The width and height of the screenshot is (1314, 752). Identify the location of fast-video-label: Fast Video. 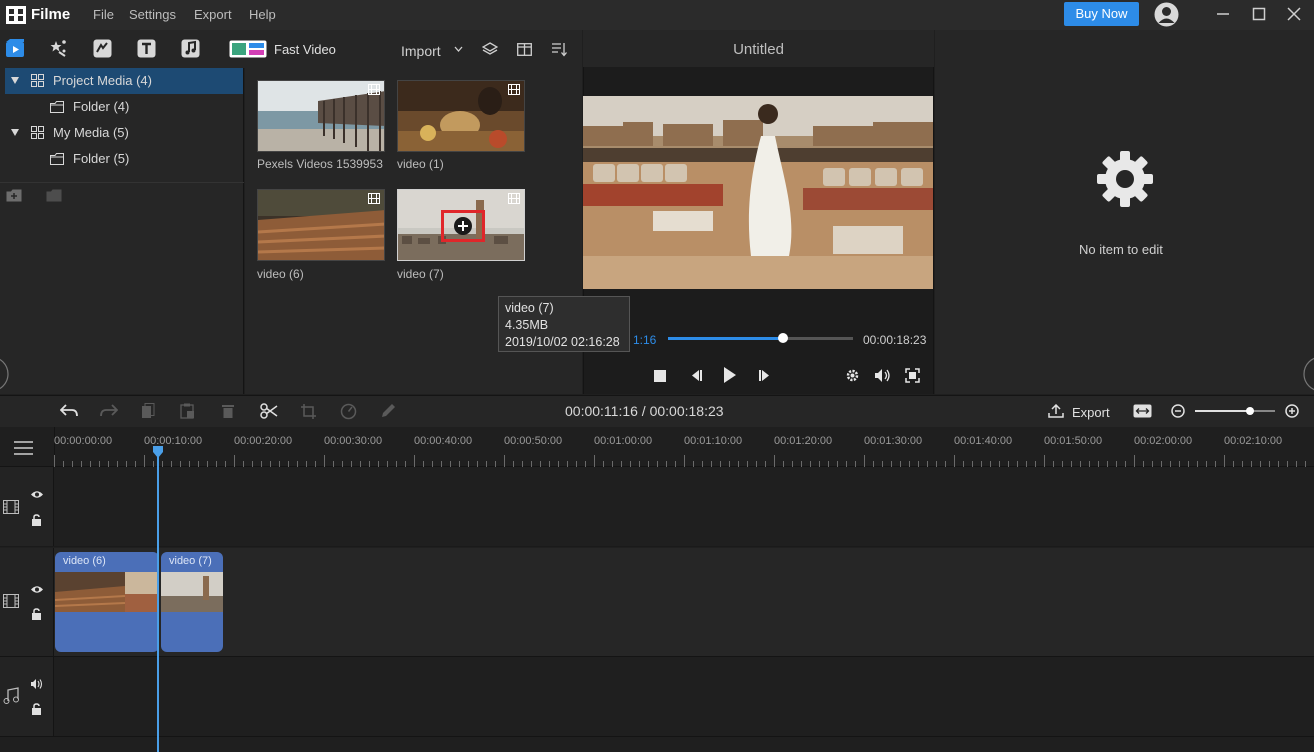
(305, 49).